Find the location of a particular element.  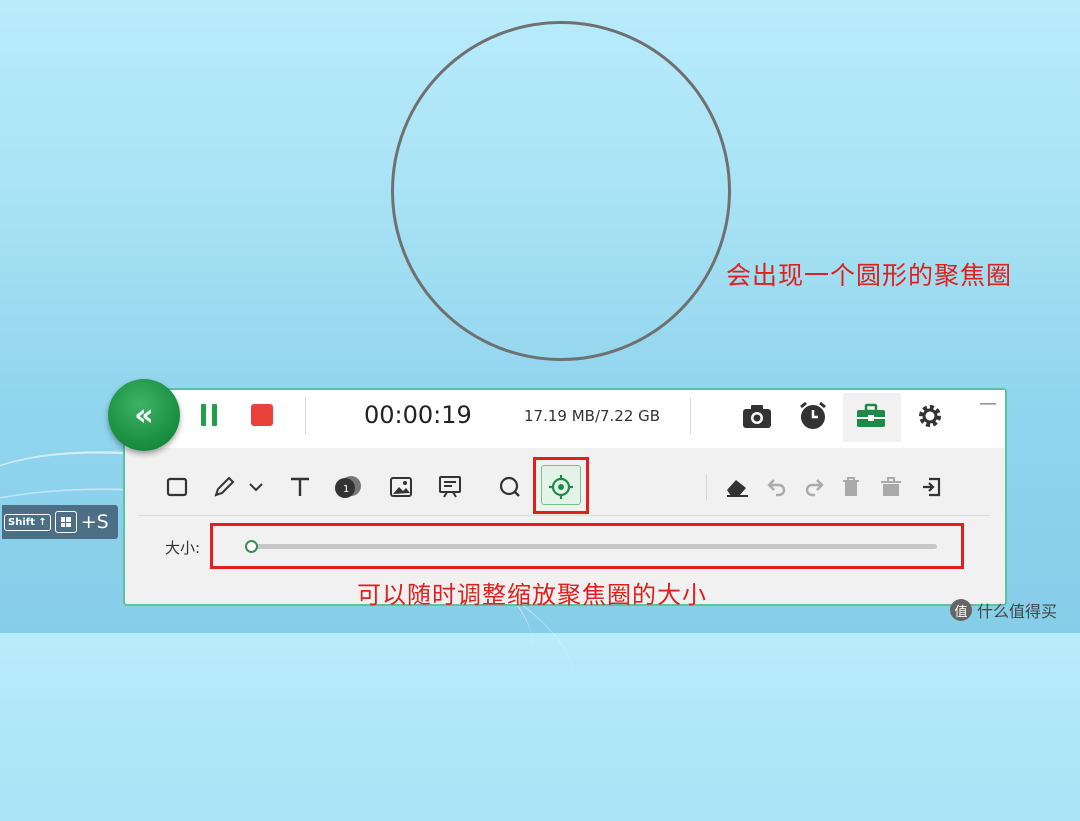

double-chevron-left-icon: « is located at coordinates (144, 415).